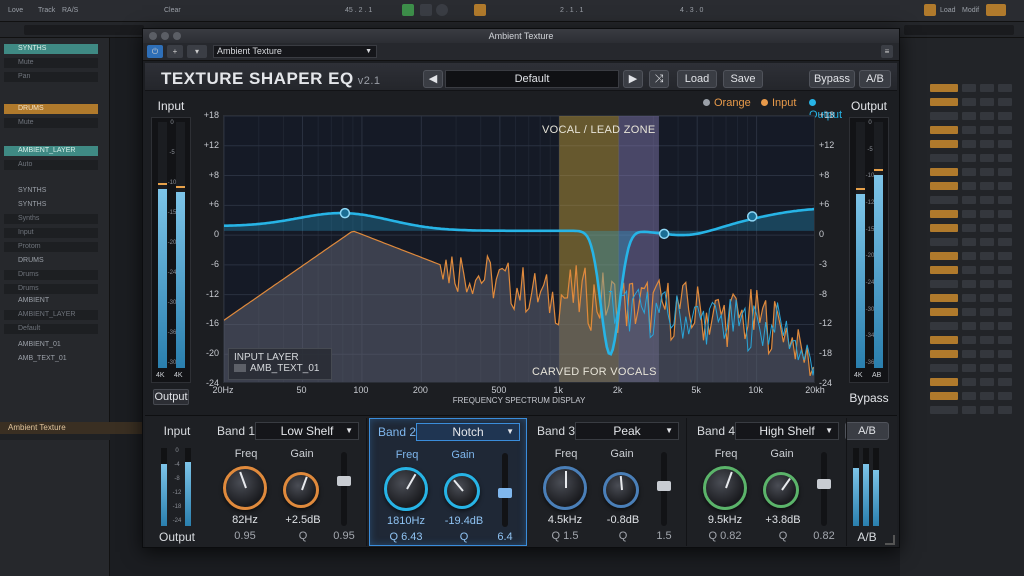 The width and height of the screenshot is (1024, 576). Describe the element at coordinates (51, 63) in the screenshot. I see `track-item: Mute` at that location.